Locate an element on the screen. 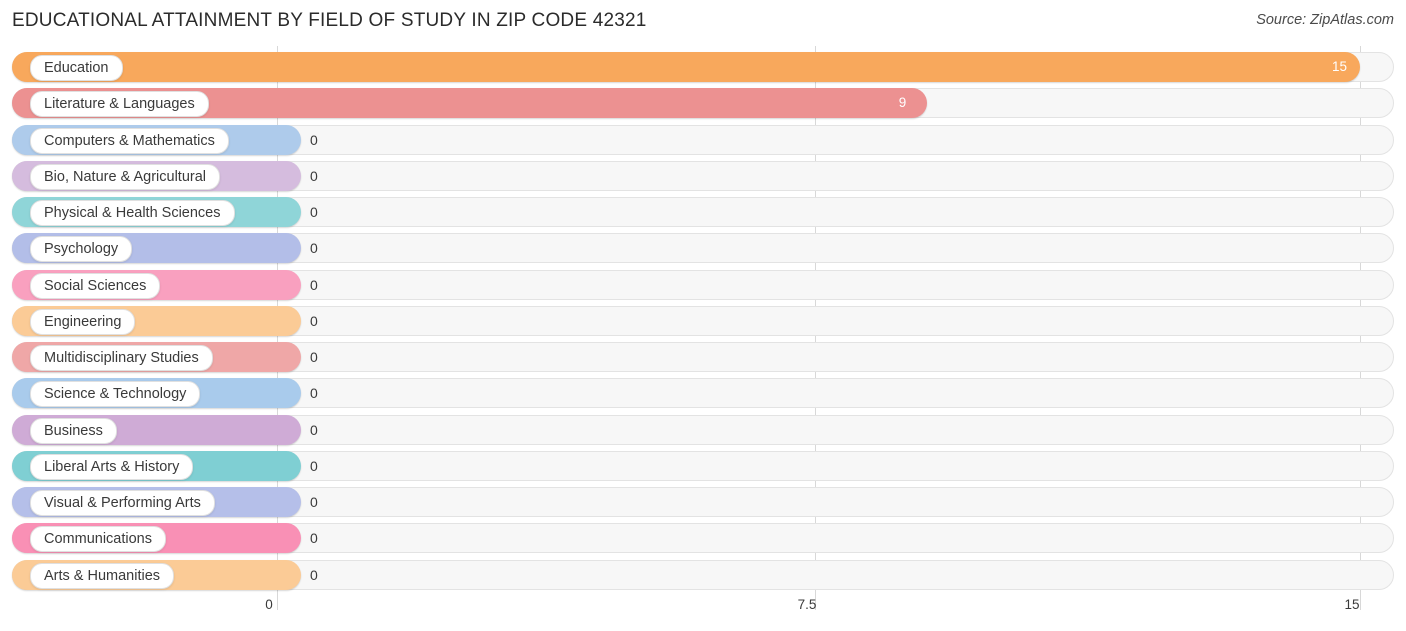 The height and width of the screenshot is (631, 1406). category-label: Bio, Nature & Agricultural is located at coordinates (125, 176).